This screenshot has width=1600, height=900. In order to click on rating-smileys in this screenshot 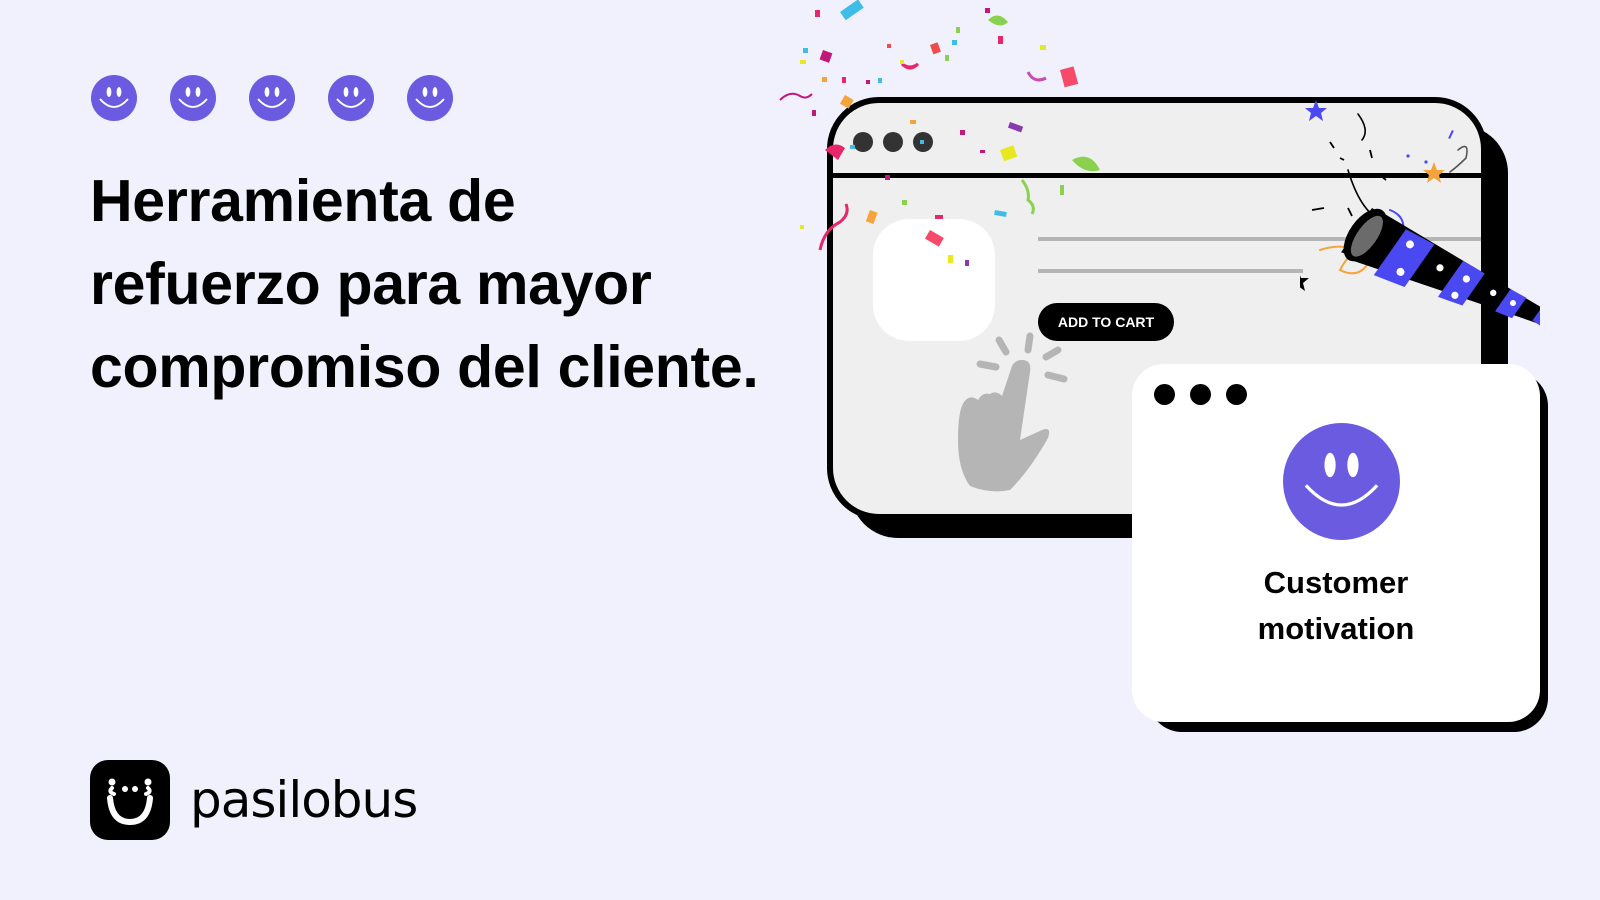, I will do `click(272, 98)`.